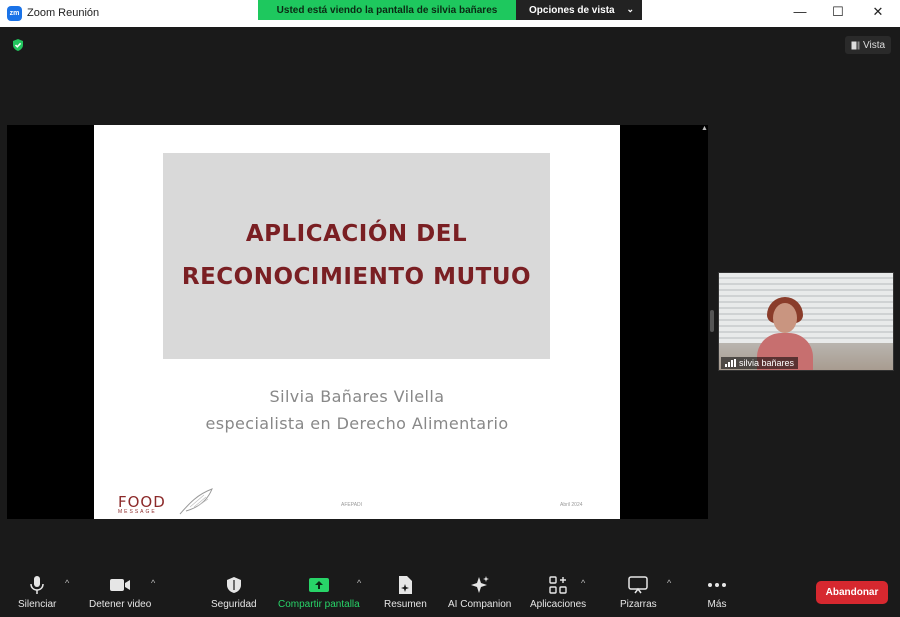  Describe the element at coordinates (120, 585) in the screenshot. I see `video-camera-icon` at that location.